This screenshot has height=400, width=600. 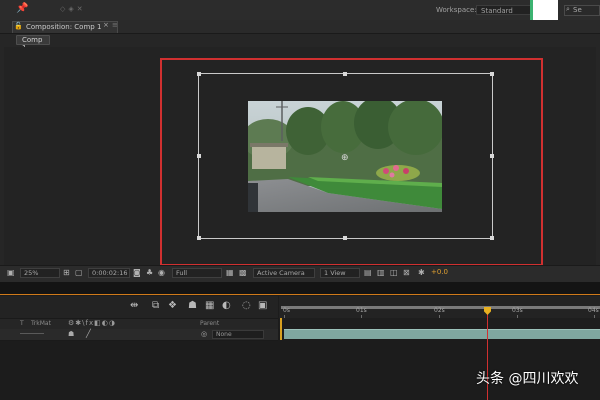 I want to click on layer-list-empty-area, so click(x=139, y=370).